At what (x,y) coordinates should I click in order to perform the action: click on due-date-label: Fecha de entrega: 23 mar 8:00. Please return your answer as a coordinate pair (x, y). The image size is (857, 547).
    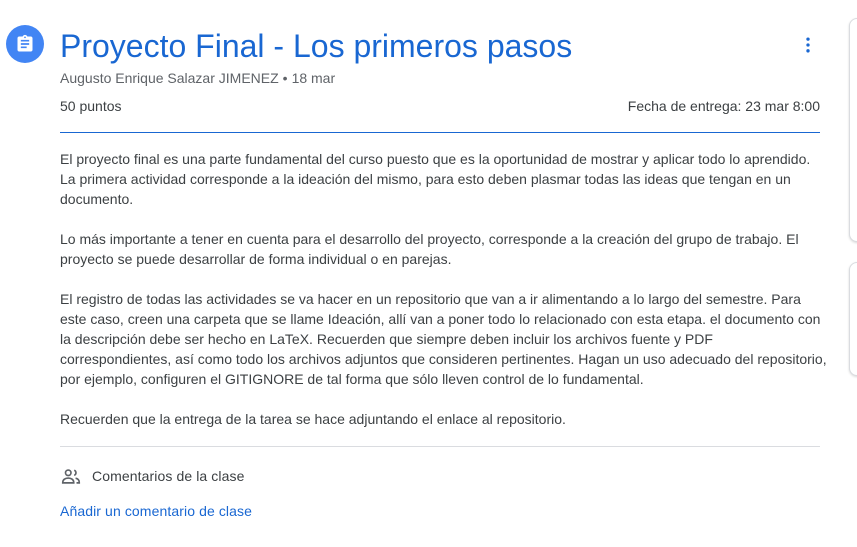
    Looking at the image, I should click on (723, 106).